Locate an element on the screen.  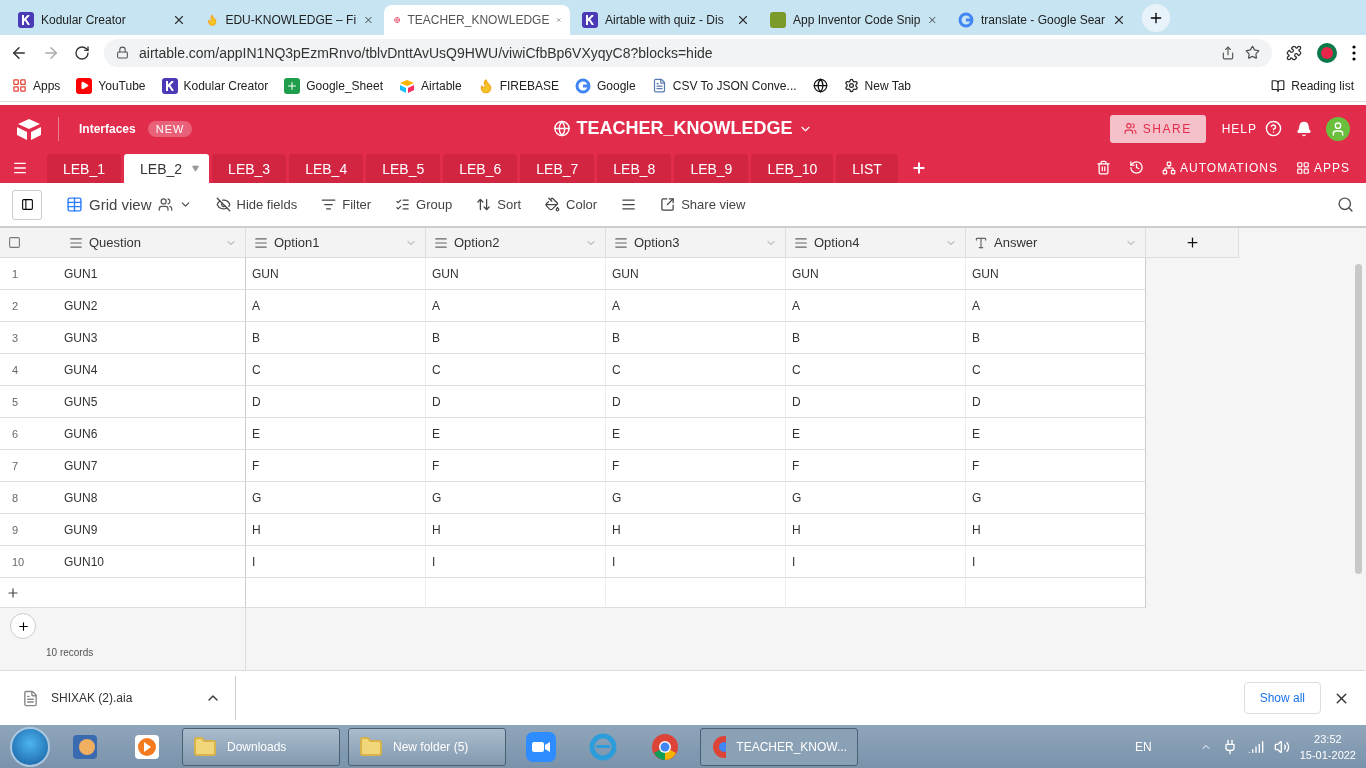
table-cell: I is located at coordinates (434, 561).